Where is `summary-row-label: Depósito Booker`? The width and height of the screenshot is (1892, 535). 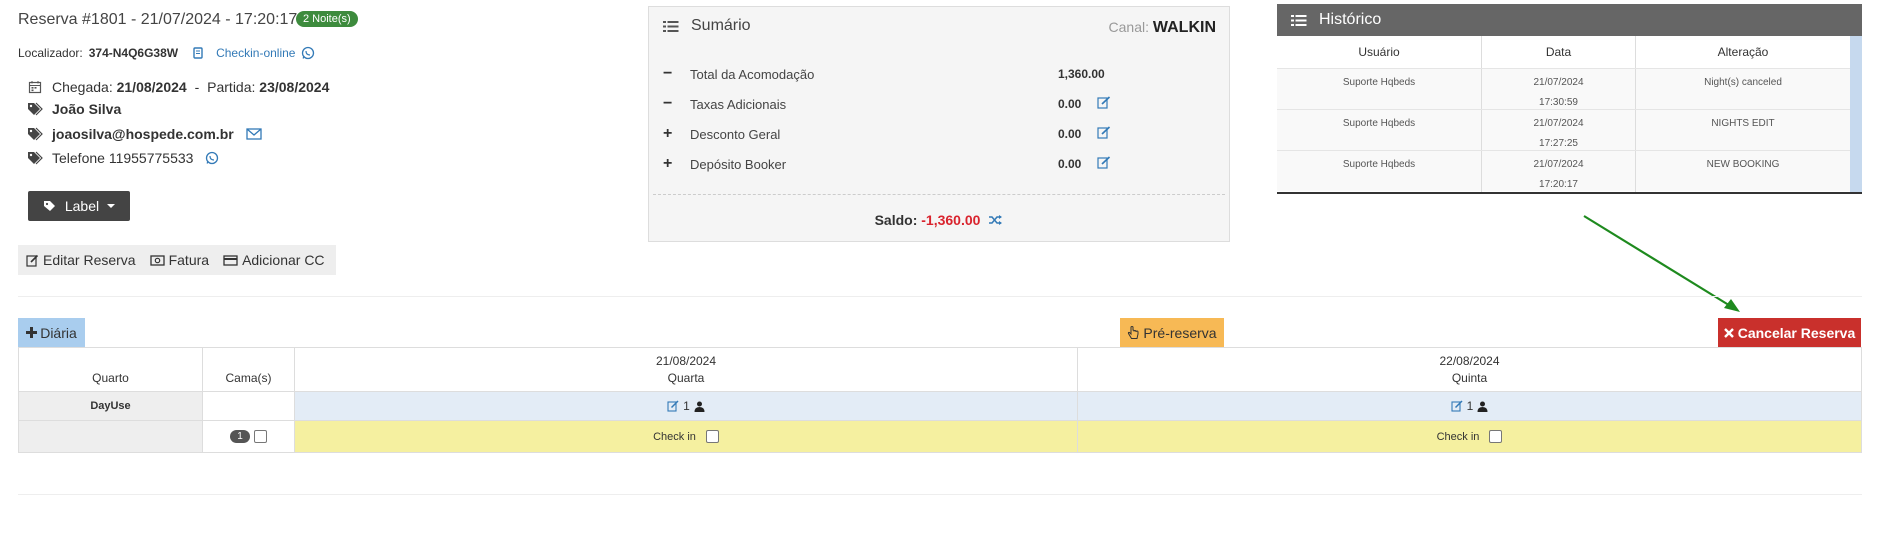
summary-row-label: Depósito Booker is located at coordinates (738, 164).